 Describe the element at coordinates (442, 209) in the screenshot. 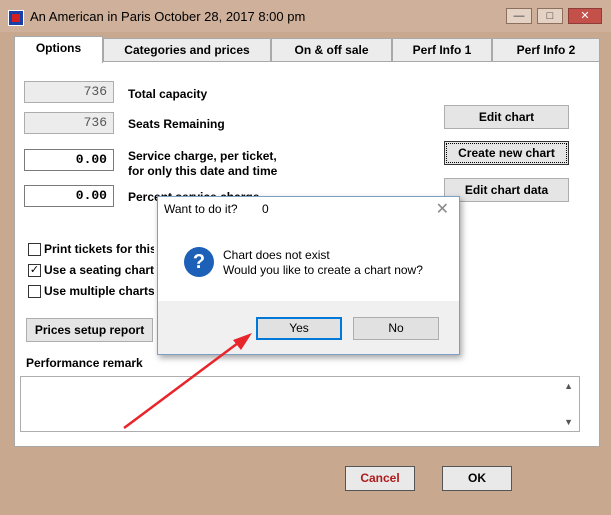

I see `dialog-close-icon: ✕` at that location.